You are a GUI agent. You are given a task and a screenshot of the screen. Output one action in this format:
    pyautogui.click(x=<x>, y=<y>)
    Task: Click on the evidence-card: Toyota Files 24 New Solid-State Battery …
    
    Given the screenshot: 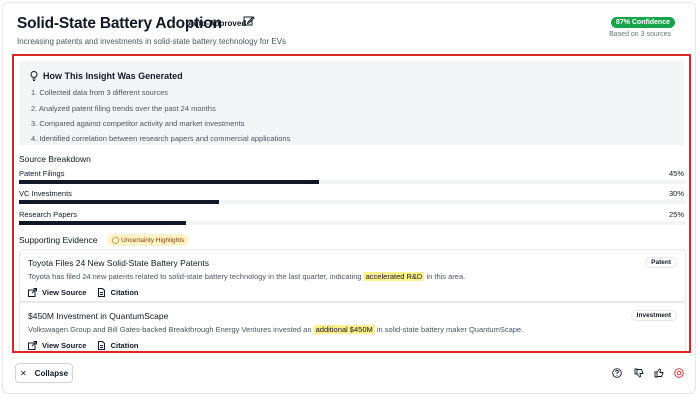 What is the action you would take?
    pyautogui.click(x=352, y=275)
    